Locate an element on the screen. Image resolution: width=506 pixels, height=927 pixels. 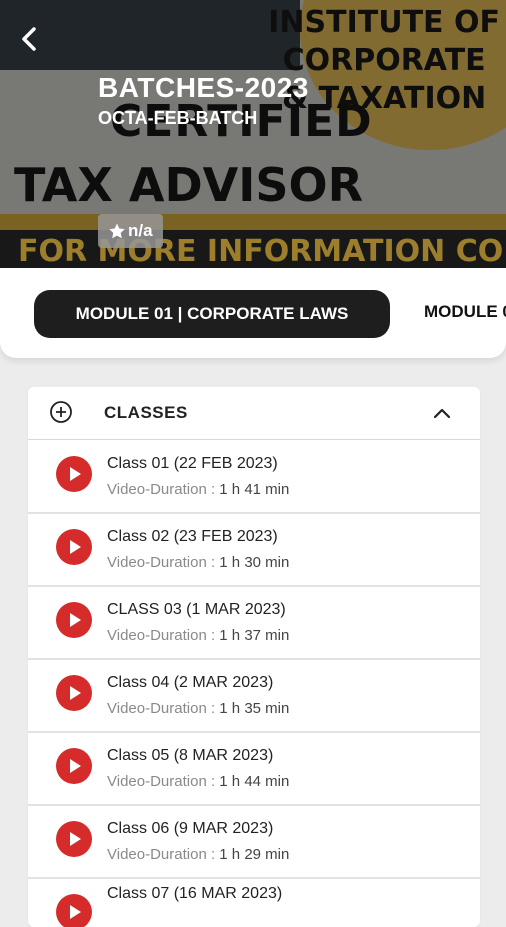
classes-title: CLASSES is located at coordinates (146, 412).